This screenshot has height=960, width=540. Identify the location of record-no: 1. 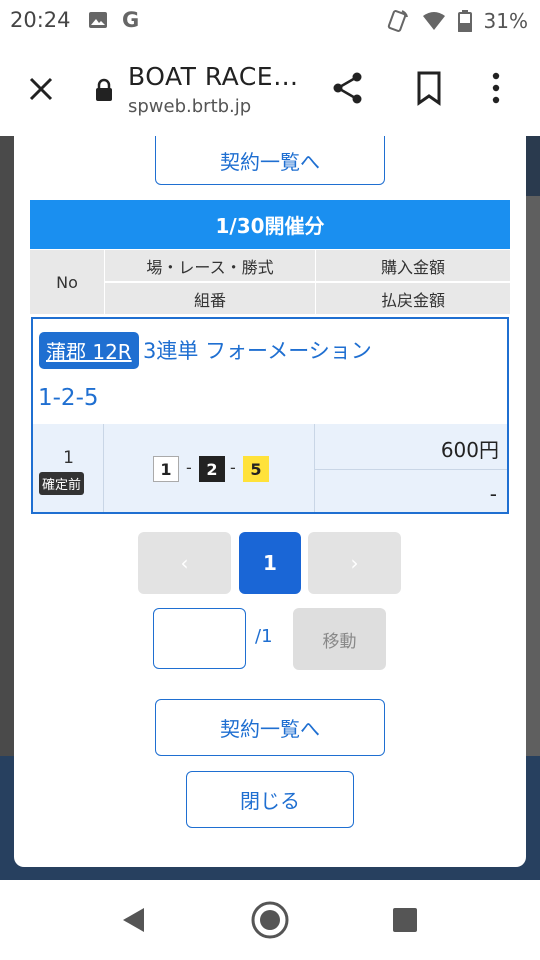
(68, 458).